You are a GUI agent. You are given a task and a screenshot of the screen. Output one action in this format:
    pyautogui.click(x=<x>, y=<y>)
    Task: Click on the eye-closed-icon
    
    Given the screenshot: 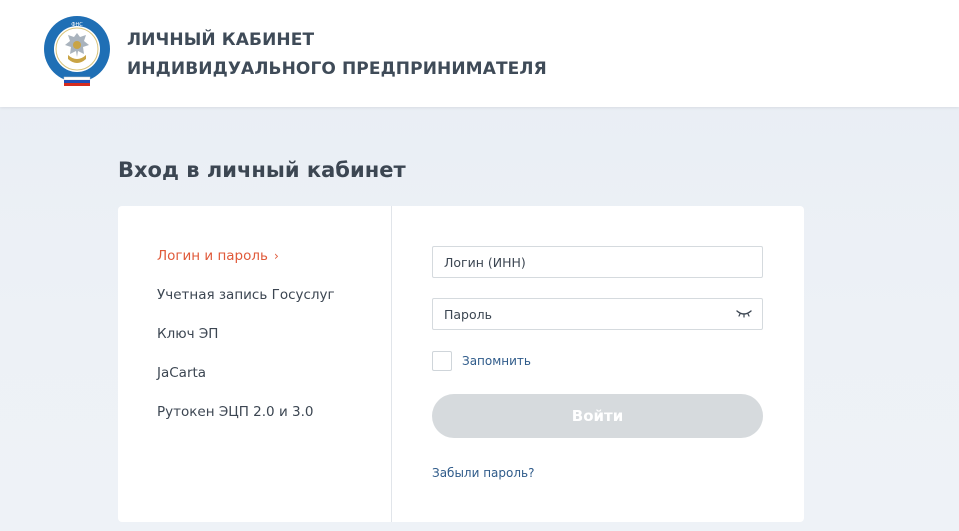 What is the action you would take?
    pyautogui.click(x=744, y=313)
    